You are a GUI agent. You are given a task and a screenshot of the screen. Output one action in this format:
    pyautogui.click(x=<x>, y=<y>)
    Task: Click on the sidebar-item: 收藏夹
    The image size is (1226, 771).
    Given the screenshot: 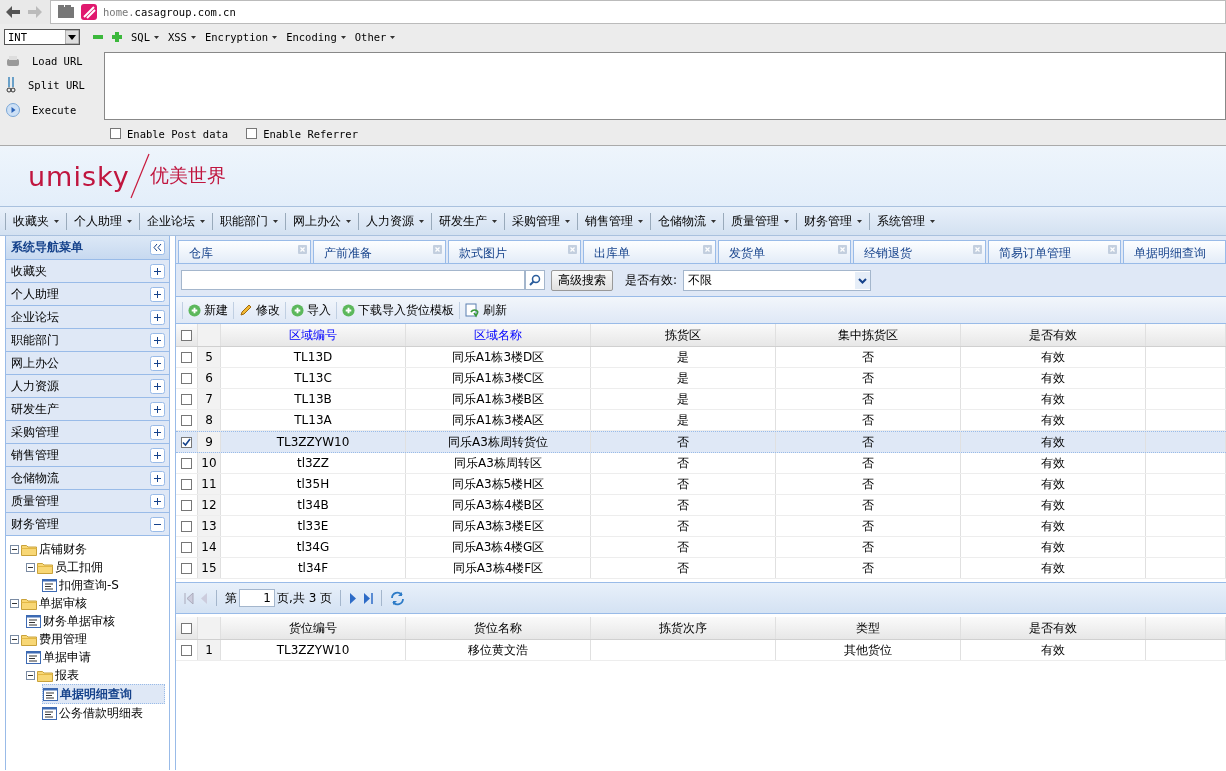 What is the action you would take?
    pyautogui.click(x=87, y=271)
    